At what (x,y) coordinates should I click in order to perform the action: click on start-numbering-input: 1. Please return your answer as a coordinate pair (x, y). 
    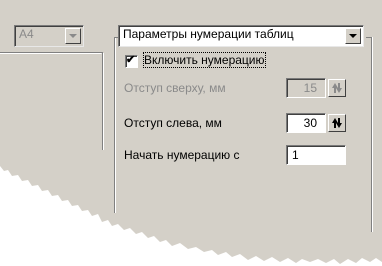
    Looking at the image, I should click on (316, 155).